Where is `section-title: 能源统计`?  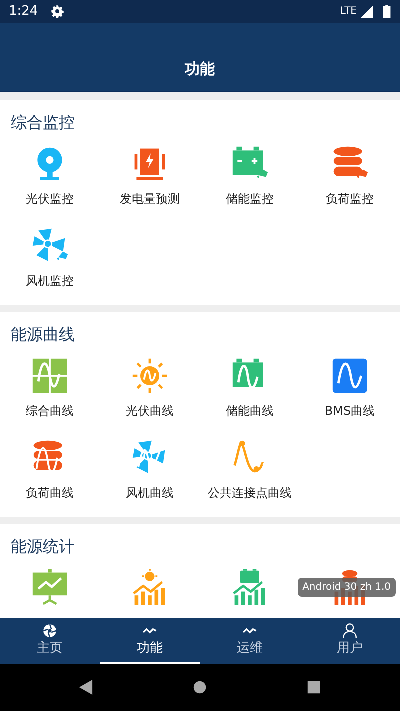 section-title: 能源统计 is located at coordinates (43, 547).